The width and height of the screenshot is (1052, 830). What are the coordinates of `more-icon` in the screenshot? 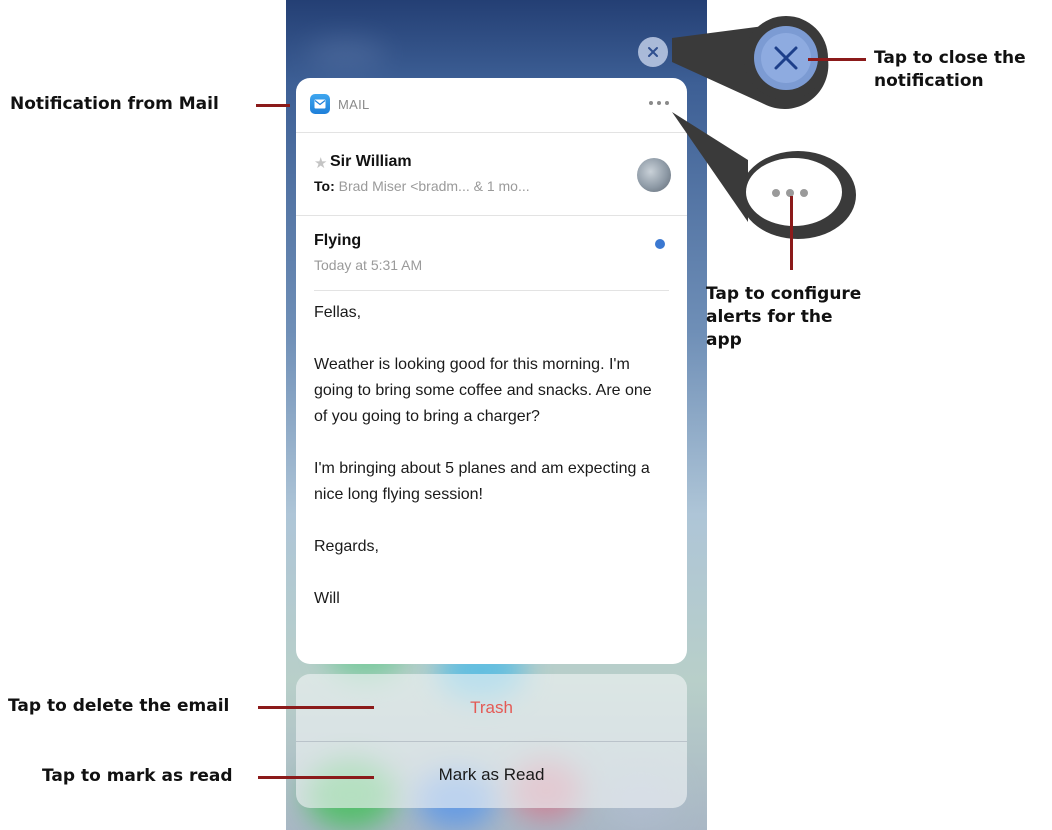 It's located at (776, 193).